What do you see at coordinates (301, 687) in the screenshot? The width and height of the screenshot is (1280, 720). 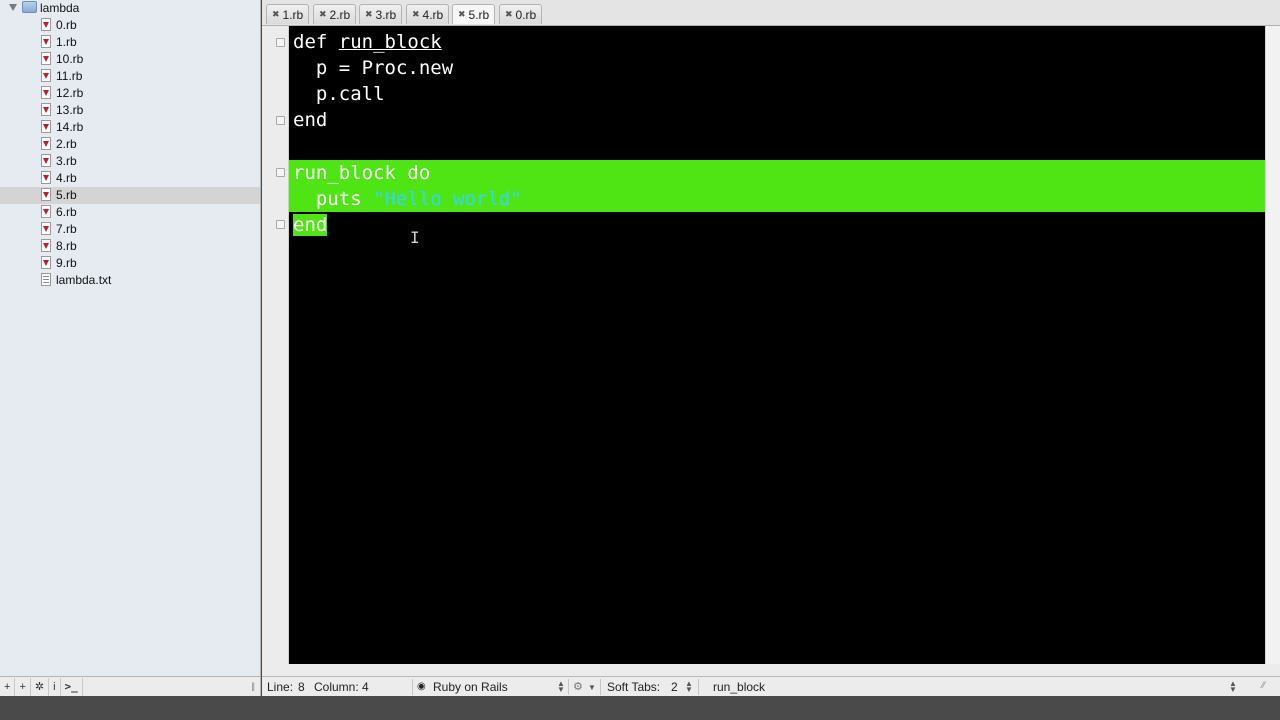 I see `line-value: 8` at bounding box center [301, 687].